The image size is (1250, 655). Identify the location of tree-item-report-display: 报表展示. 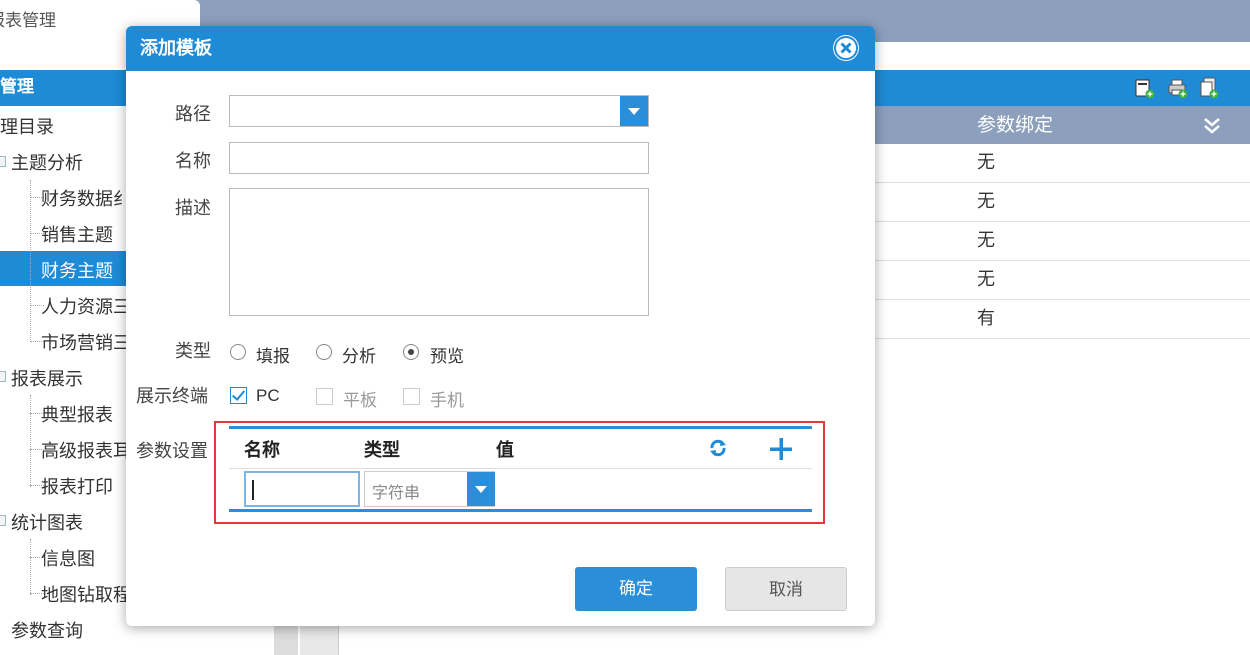
(47, 378).